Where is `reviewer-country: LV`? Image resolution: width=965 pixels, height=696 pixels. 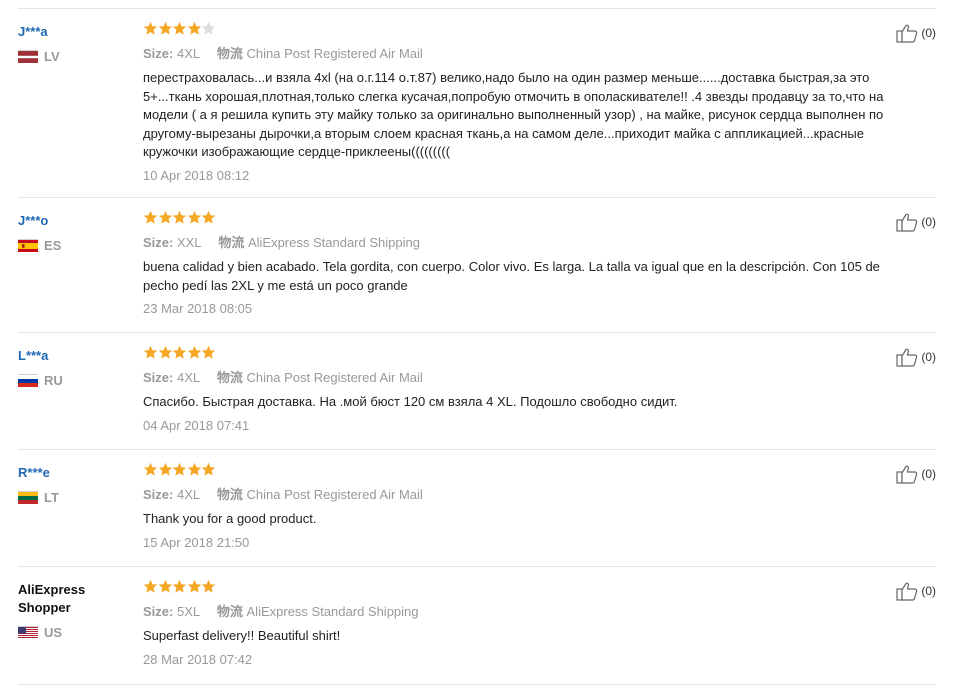 reviewer-country: LV is located at coordinates (73, 56).